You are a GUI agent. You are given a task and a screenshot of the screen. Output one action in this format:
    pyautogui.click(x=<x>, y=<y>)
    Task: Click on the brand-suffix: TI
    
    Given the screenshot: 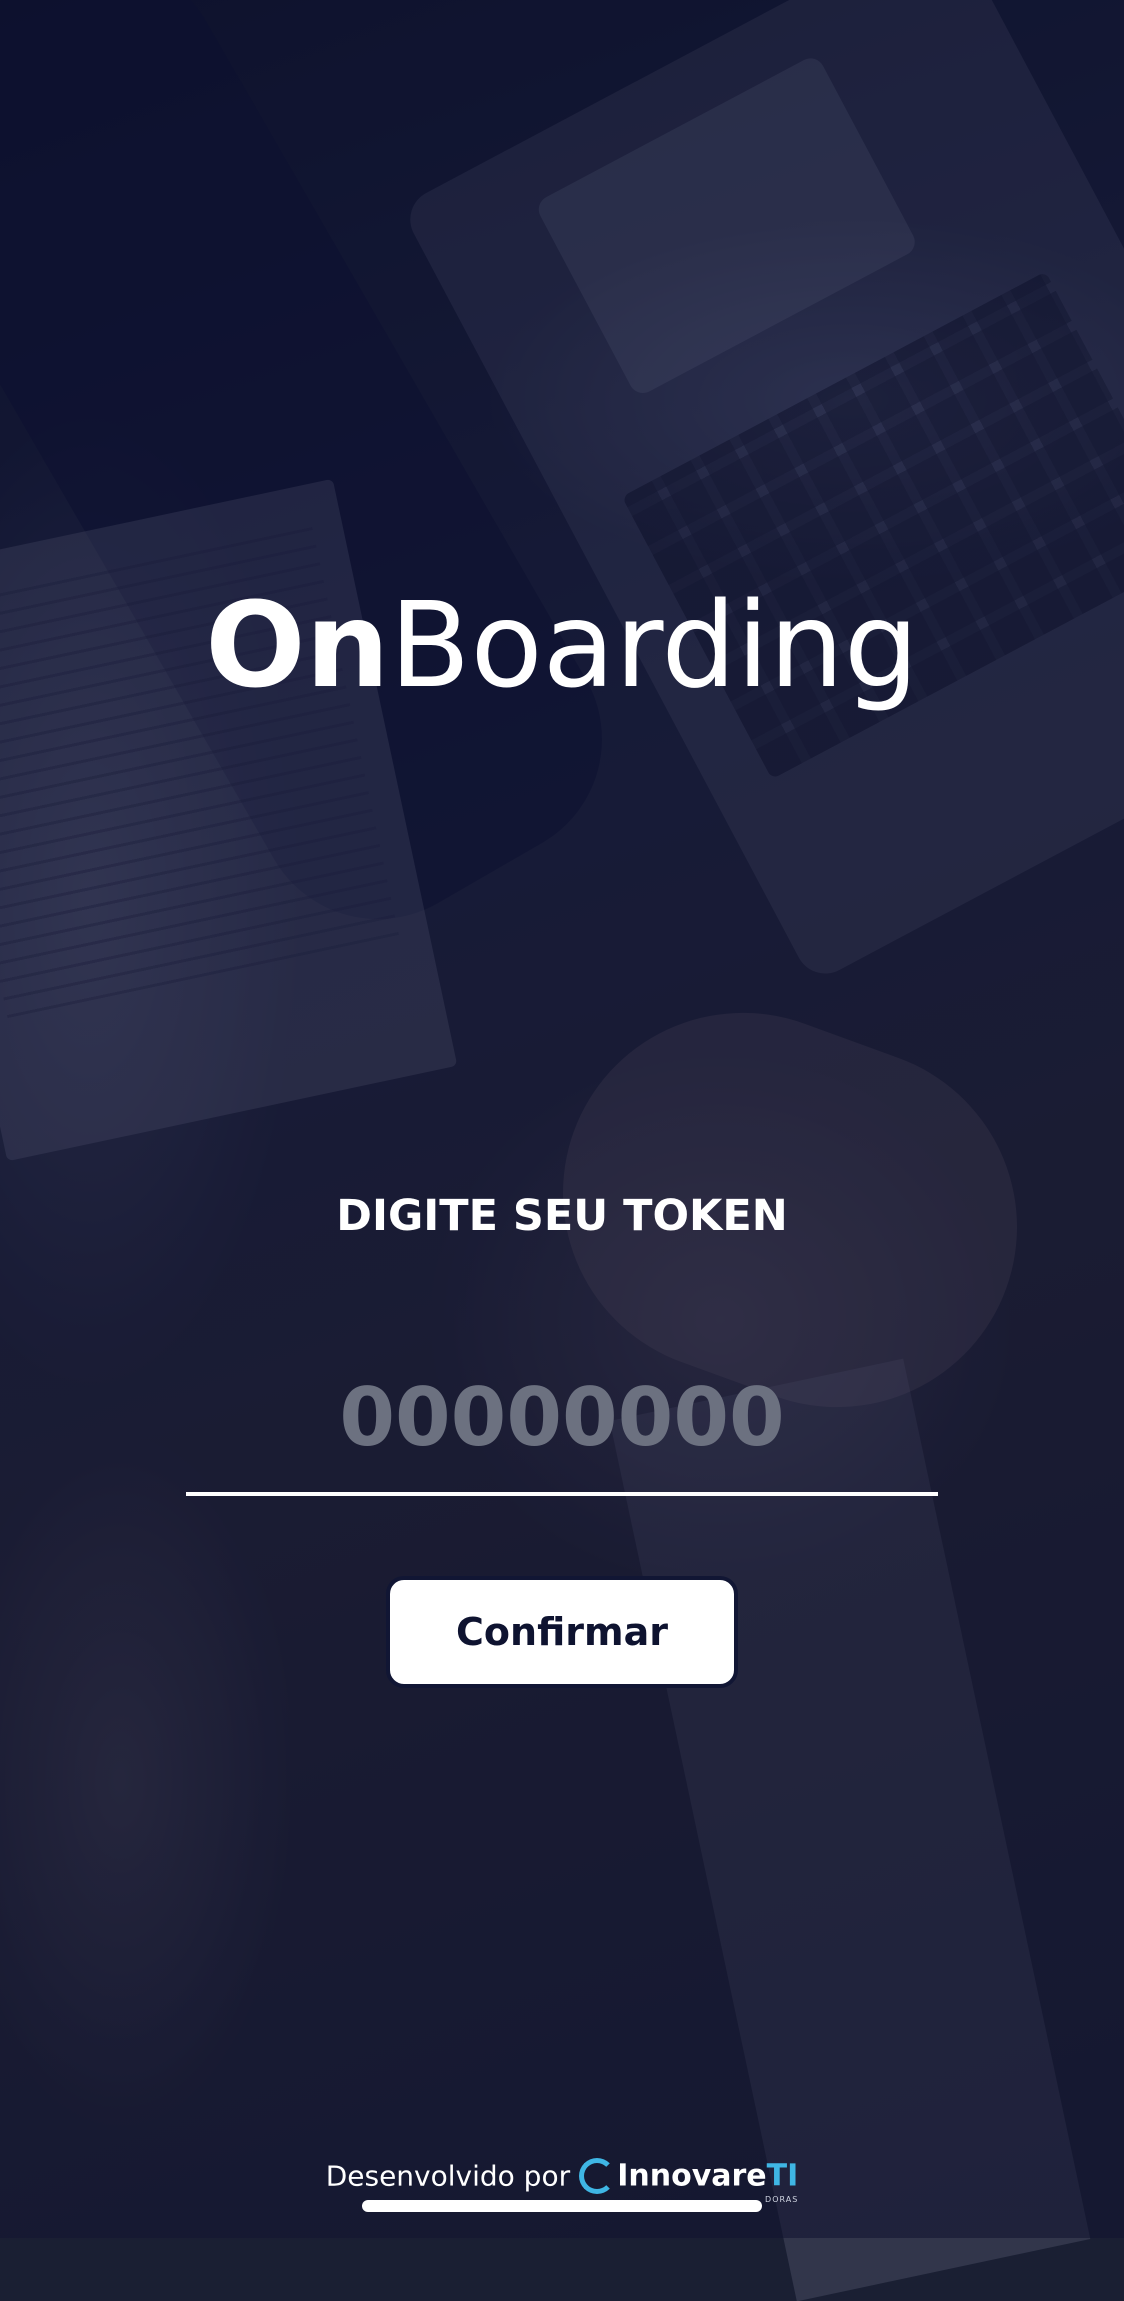 What is the action you would take?
    pyautogui.click(x=782, y=2176)
    